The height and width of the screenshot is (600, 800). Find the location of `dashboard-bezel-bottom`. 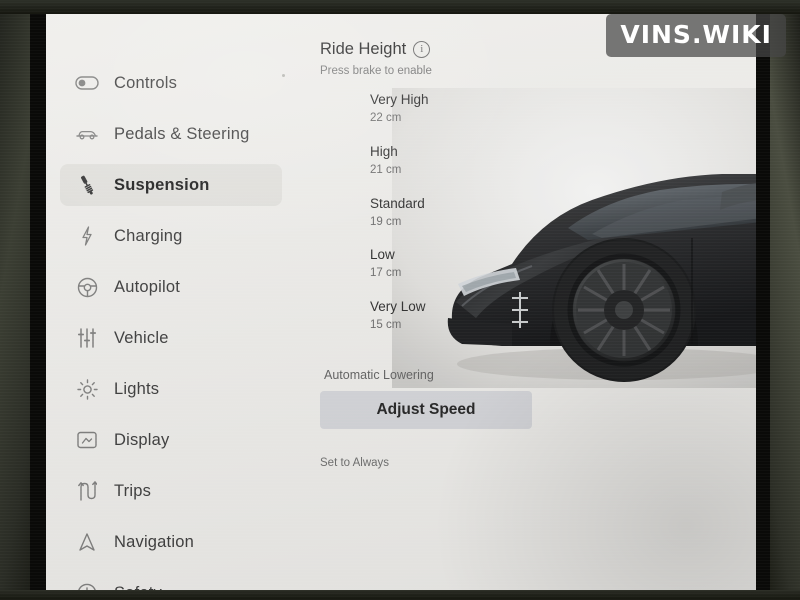

dashboard-bezel-bottom is located at coordinates (400, 595).